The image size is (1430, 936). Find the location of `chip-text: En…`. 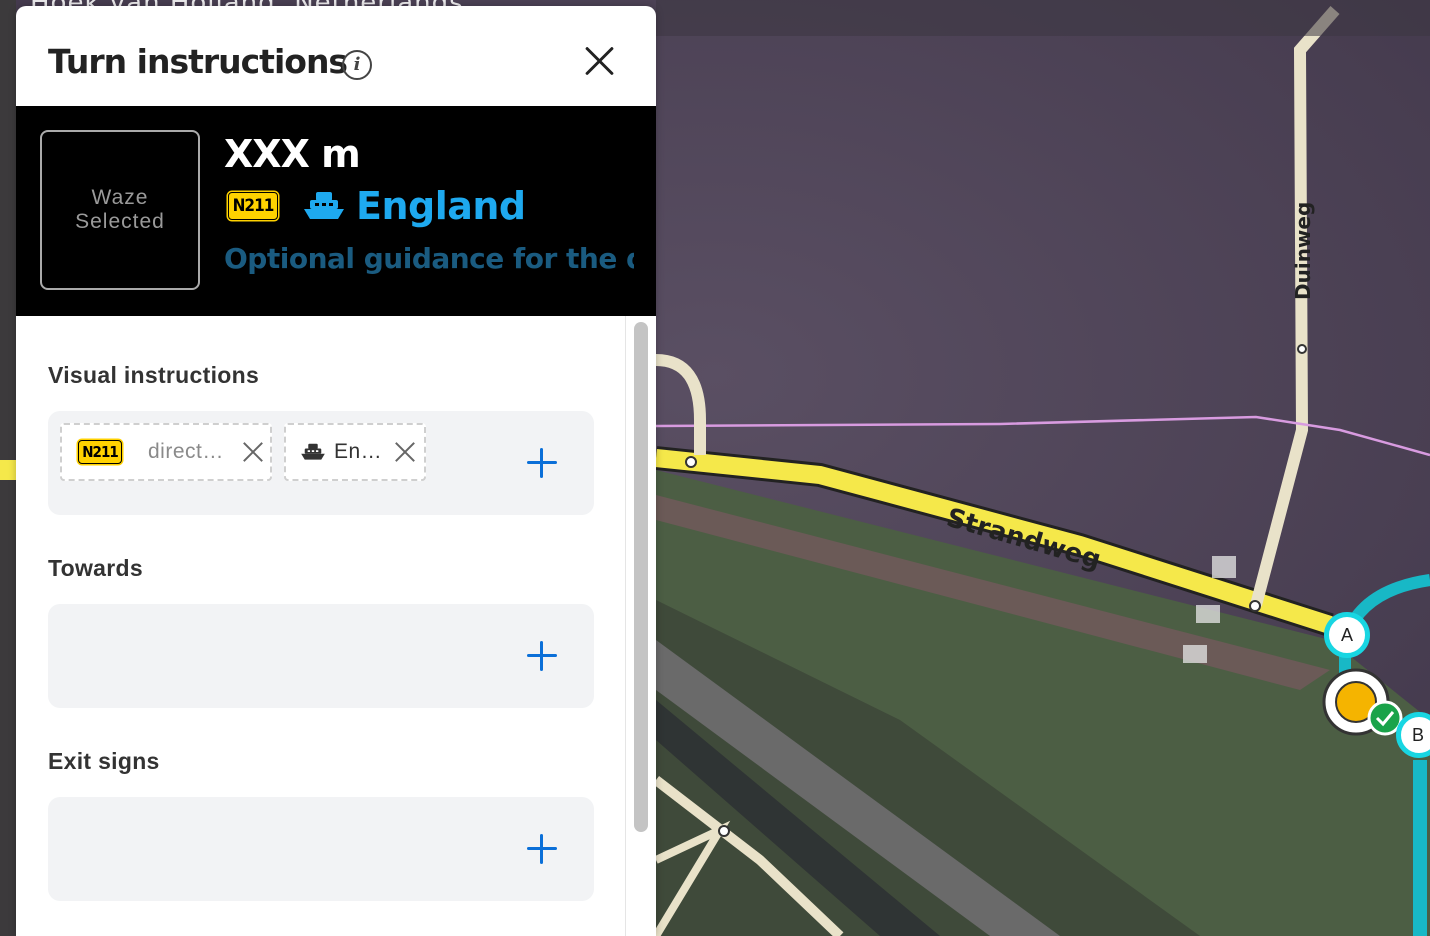

chip-text: En… is located at coordinates (358, 451).